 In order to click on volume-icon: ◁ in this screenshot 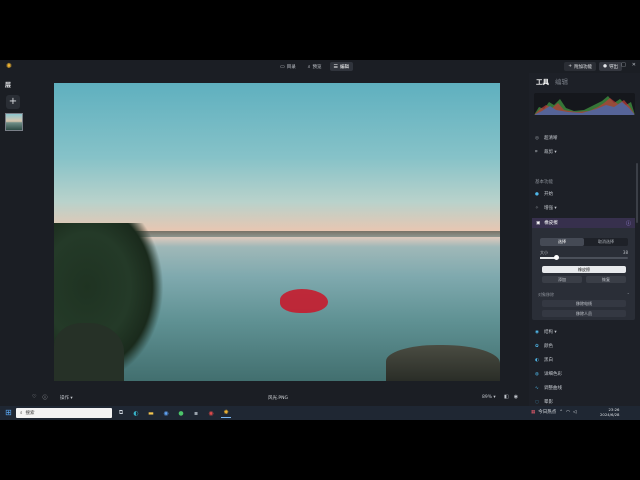, I will do `click(574, 412)`.